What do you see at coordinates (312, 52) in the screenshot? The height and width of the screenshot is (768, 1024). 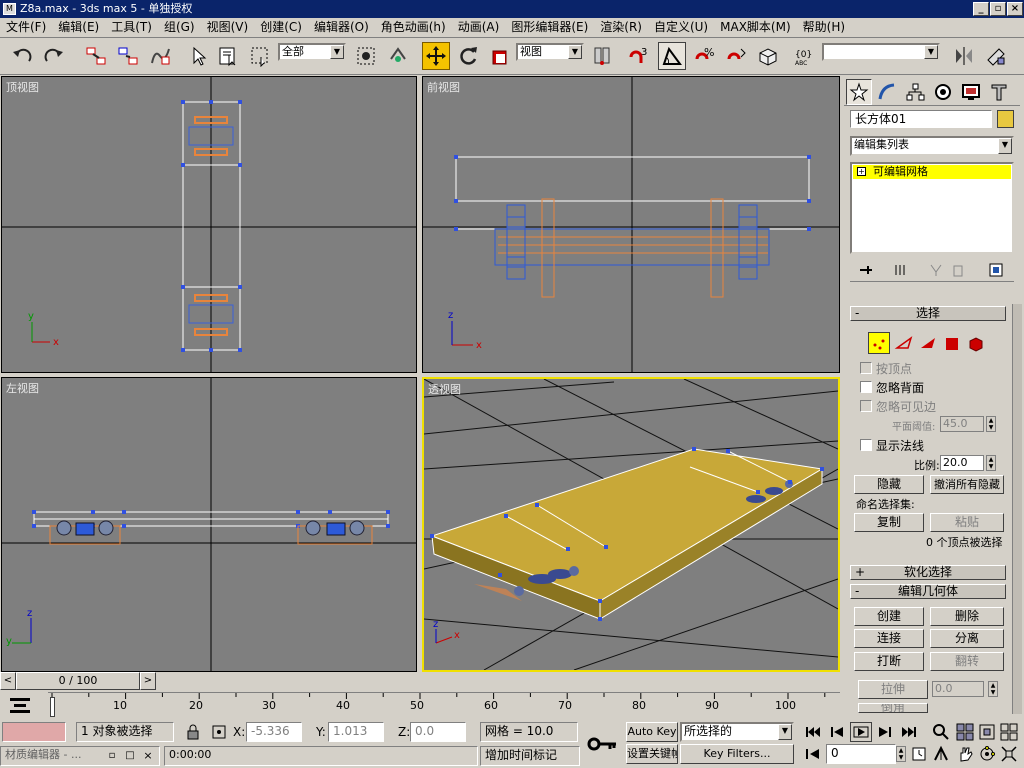 I see `selection-filter-dropdown: 全部 ▼` at bounding box center [312, 52].